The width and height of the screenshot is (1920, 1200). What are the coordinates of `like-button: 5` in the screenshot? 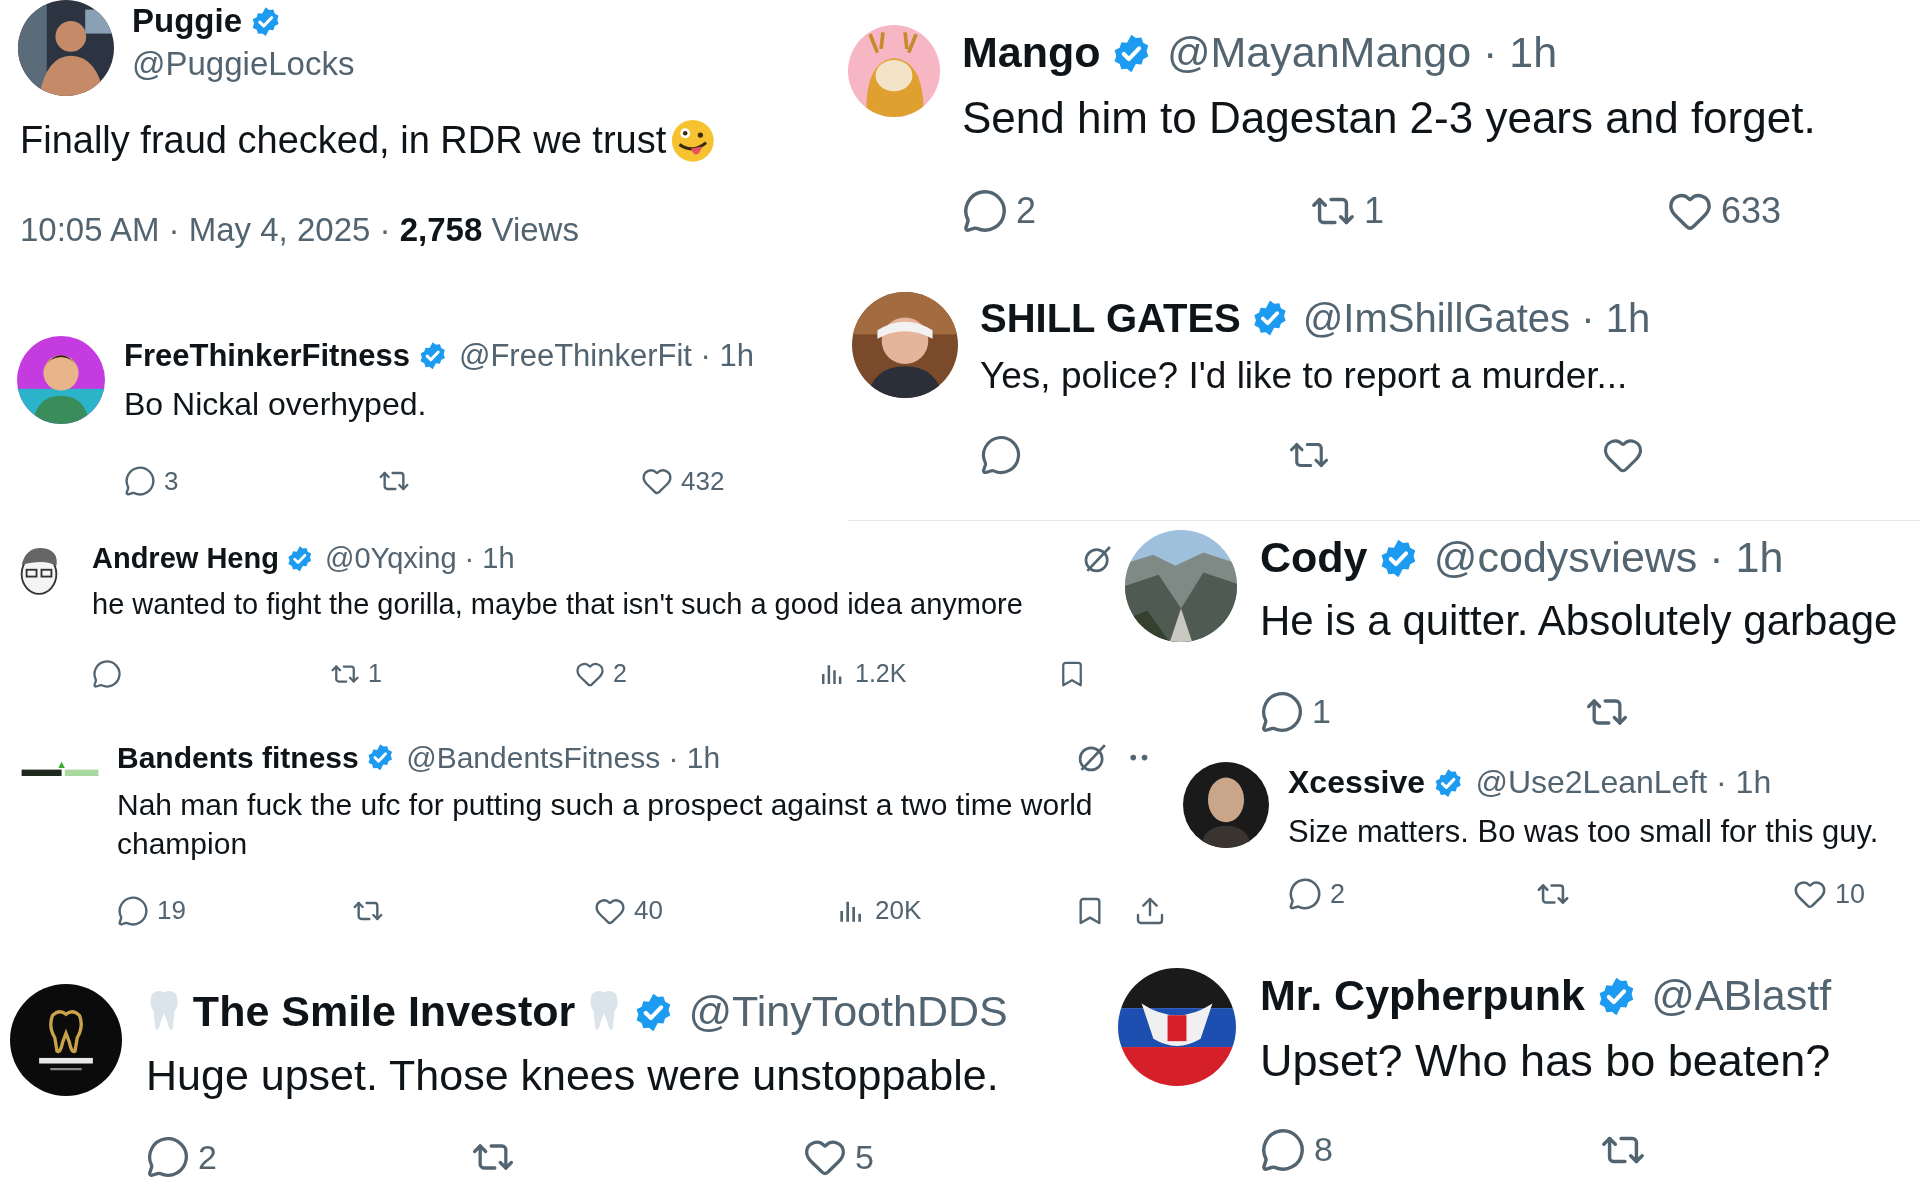 It's located at (838, 1157).